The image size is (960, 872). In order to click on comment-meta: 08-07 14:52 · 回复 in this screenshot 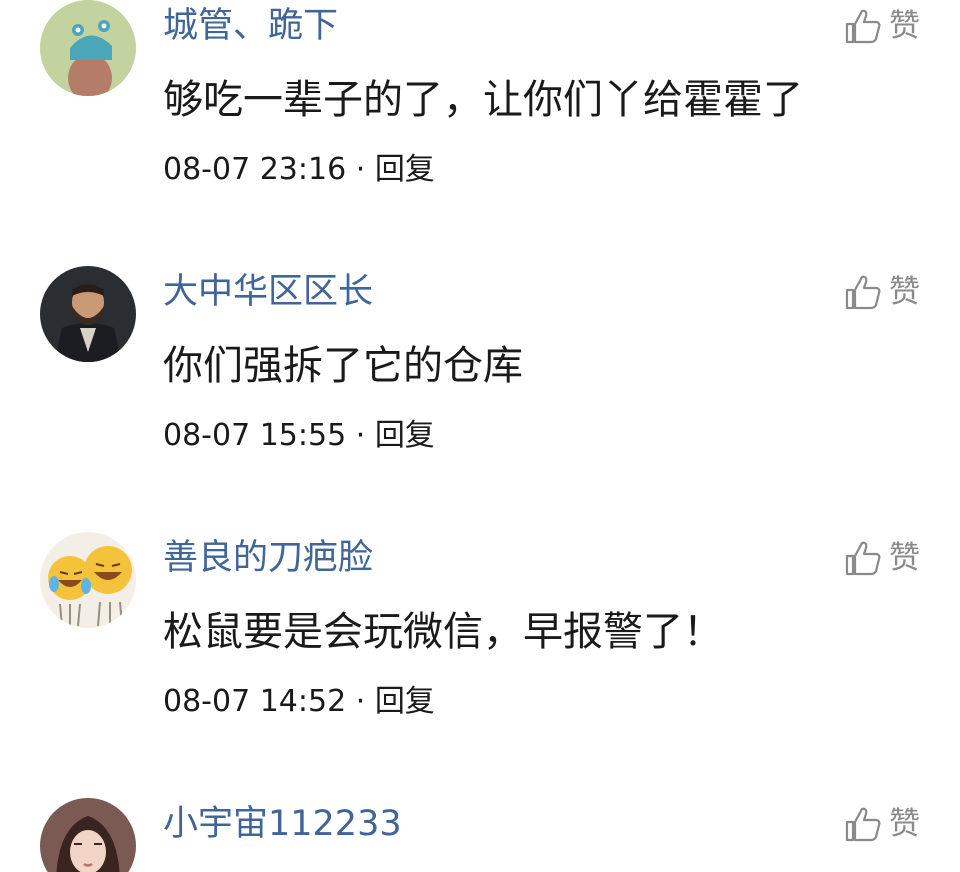, I will do `click(299, 702)`.